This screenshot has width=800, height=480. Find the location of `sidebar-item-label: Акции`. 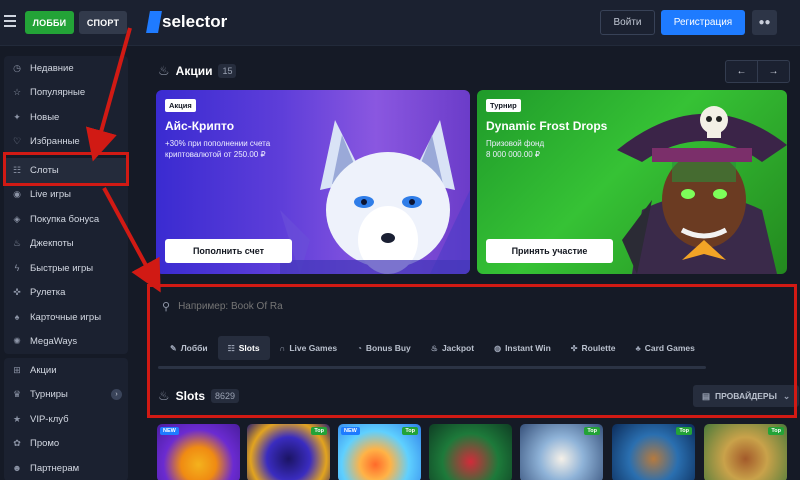

sidebar-item-label: Акции is located at coordinates (43, 370).